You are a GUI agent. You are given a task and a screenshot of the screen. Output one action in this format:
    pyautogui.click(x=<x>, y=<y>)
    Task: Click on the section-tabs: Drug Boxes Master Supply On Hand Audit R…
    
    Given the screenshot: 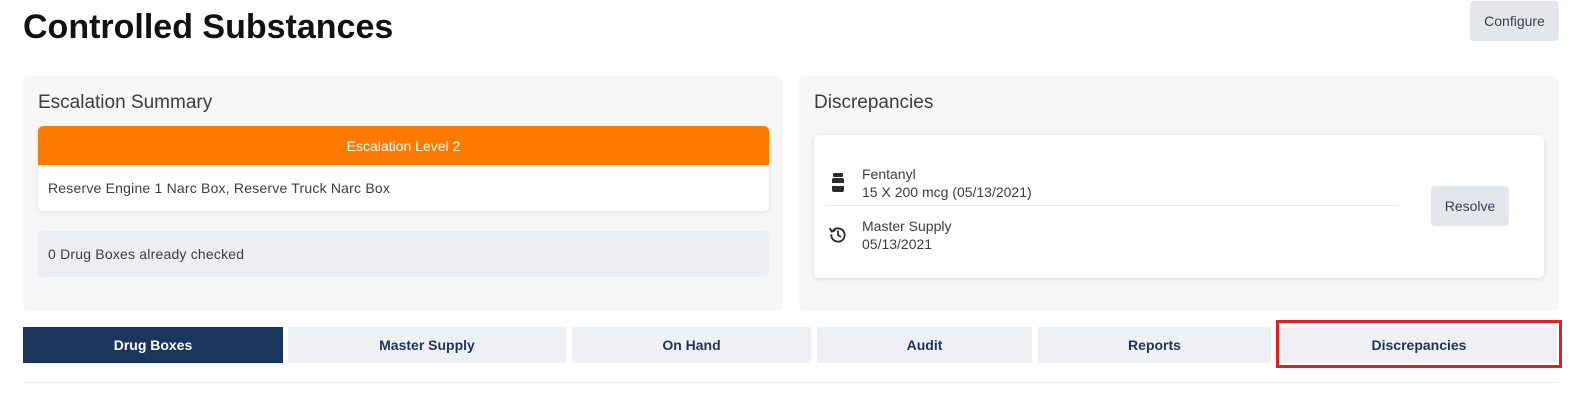 What is the action you would take?
    pyautogui.click(x=786, y=345)
    